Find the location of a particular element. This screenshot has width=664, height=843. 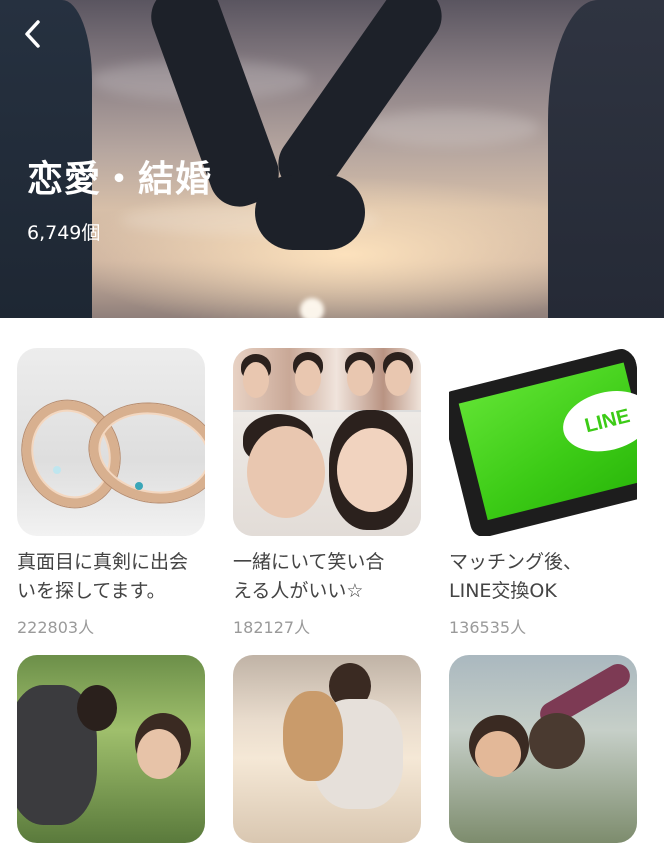

cloud-shape is located at coordinates (450, 128).